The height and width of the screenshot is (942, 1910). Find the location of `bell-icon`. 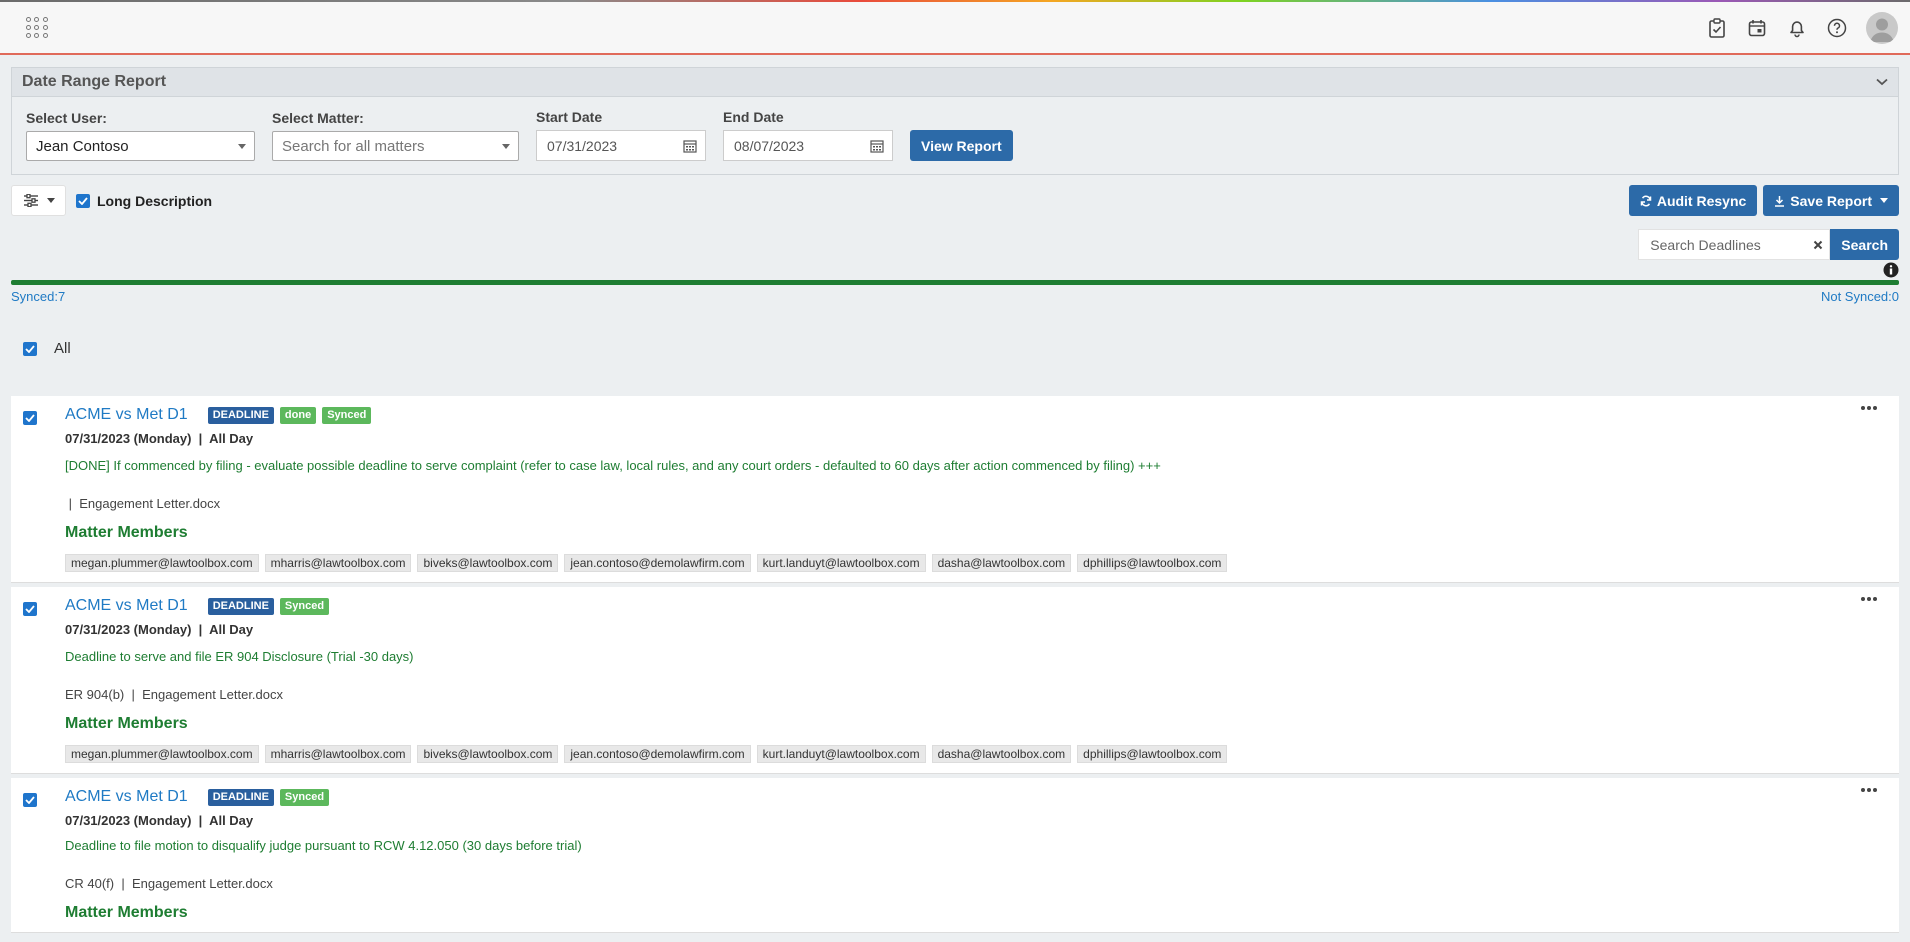

bell-icon is located at coordinates (1797, 28).